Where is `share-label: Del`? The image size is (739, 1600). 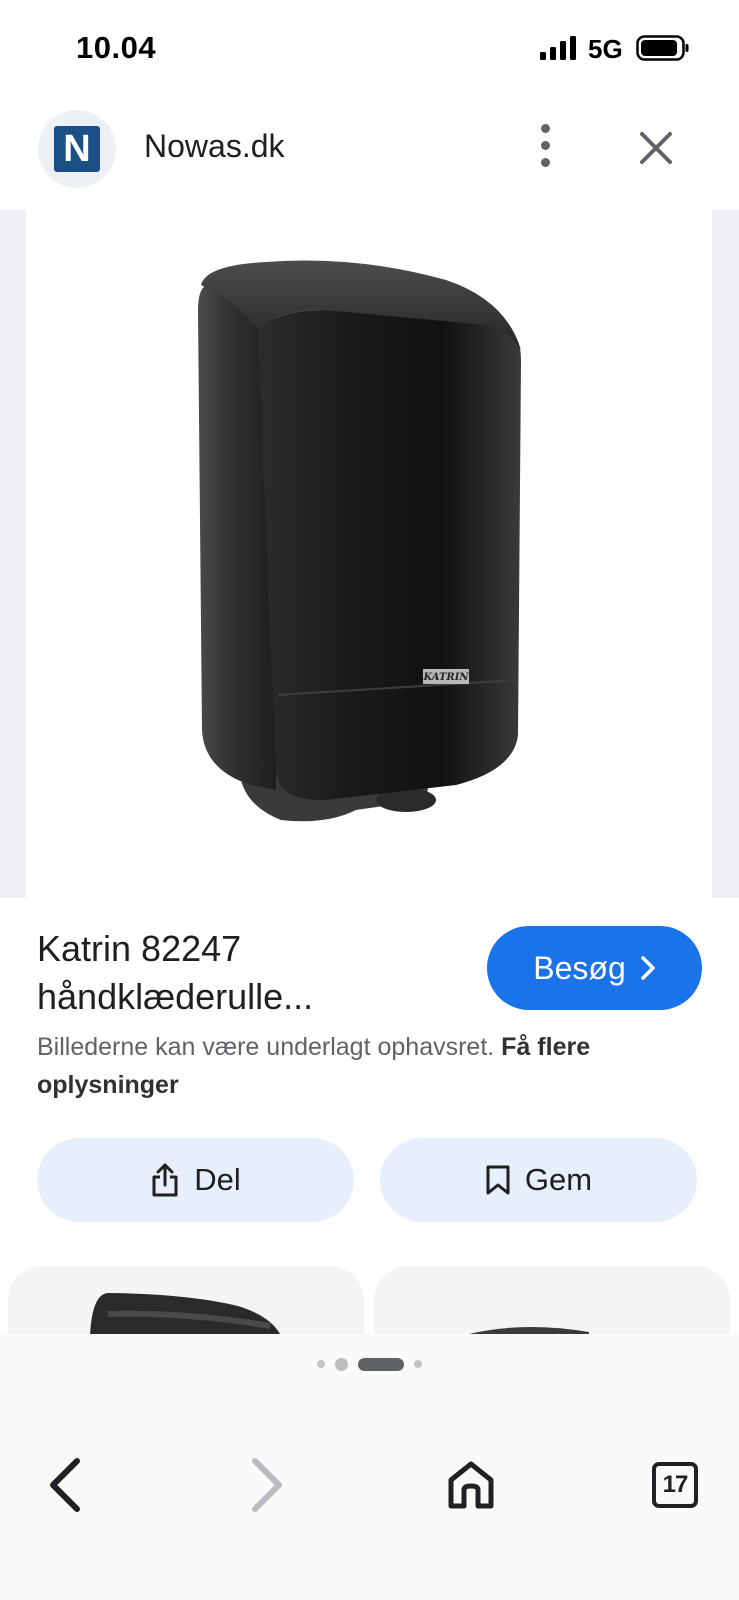
share-label: Del is located at coordinates (217, 1179).